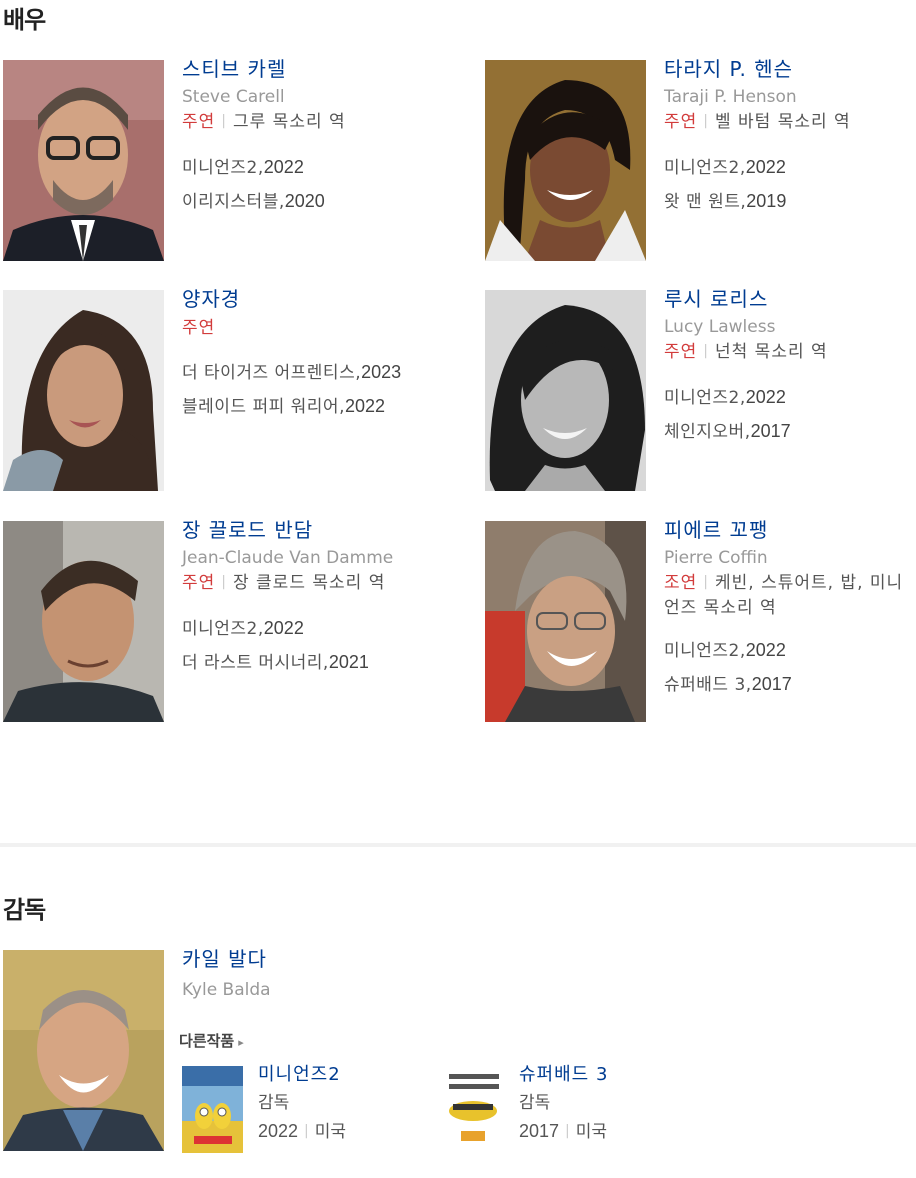  What do you see at coordinates (308, 407) in the screenshot?
I see `filmography-item: 블레이드 퍼피 워리어,2022` at bounding box center [308, 407].